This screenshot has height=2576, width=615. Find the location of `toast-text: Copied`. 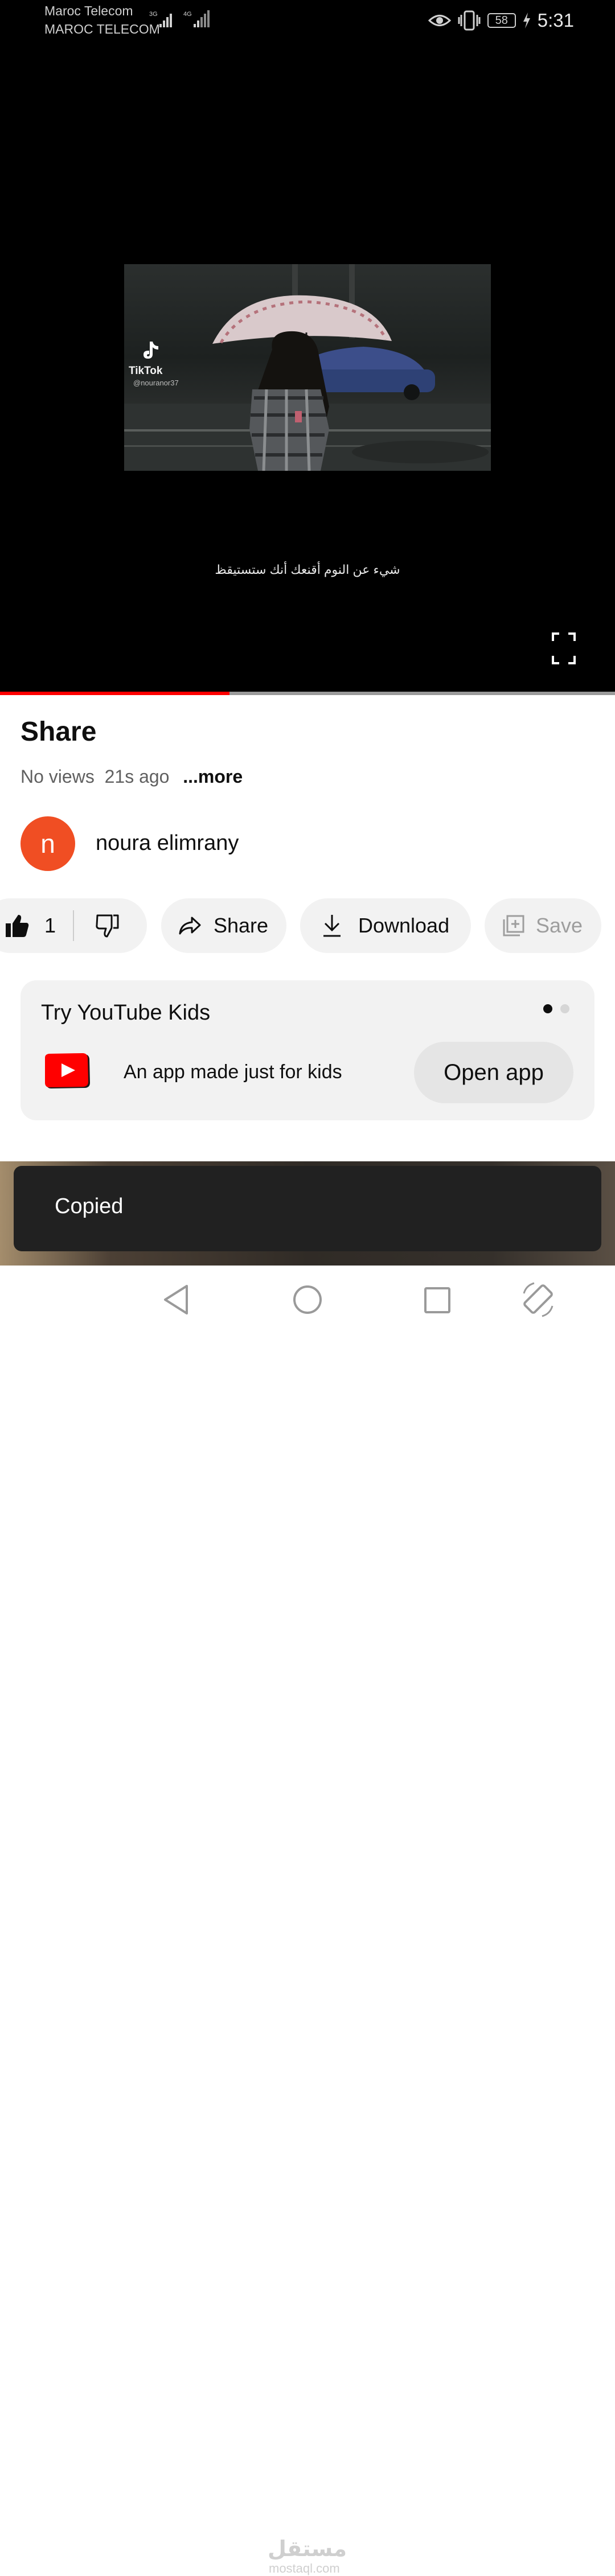

toast-text: Copied is located at coordinates (89, 1206).